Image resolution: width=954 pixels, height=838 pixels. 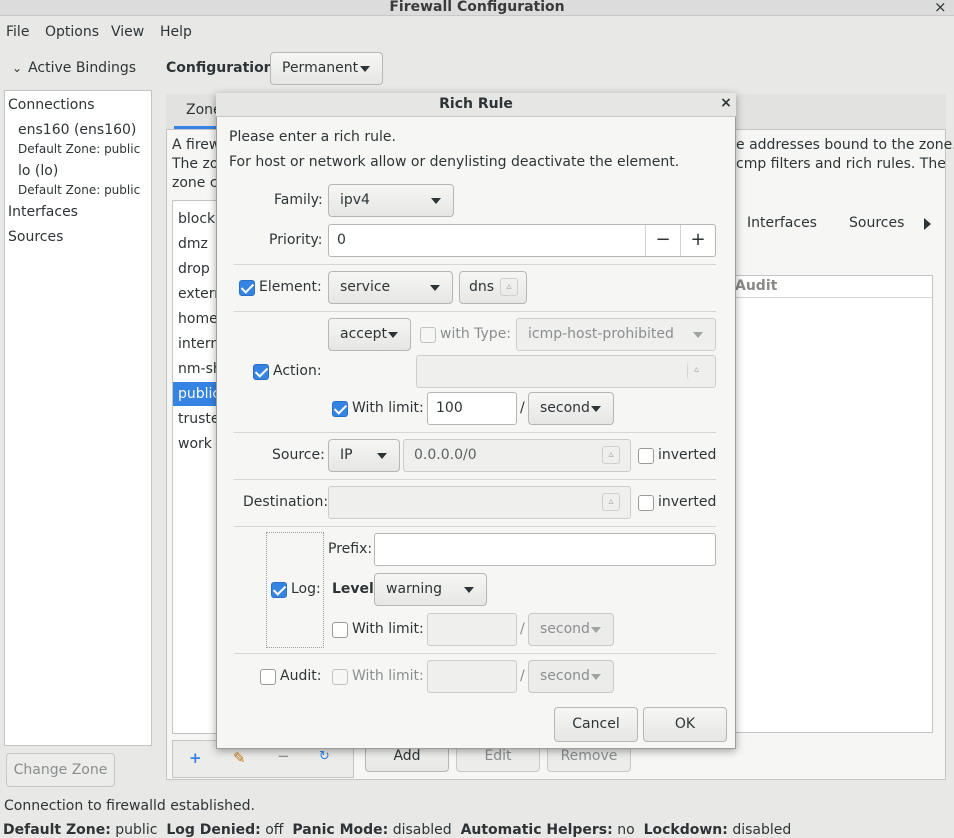 I want to click on log-checkbox, so click(x=279, y=590).